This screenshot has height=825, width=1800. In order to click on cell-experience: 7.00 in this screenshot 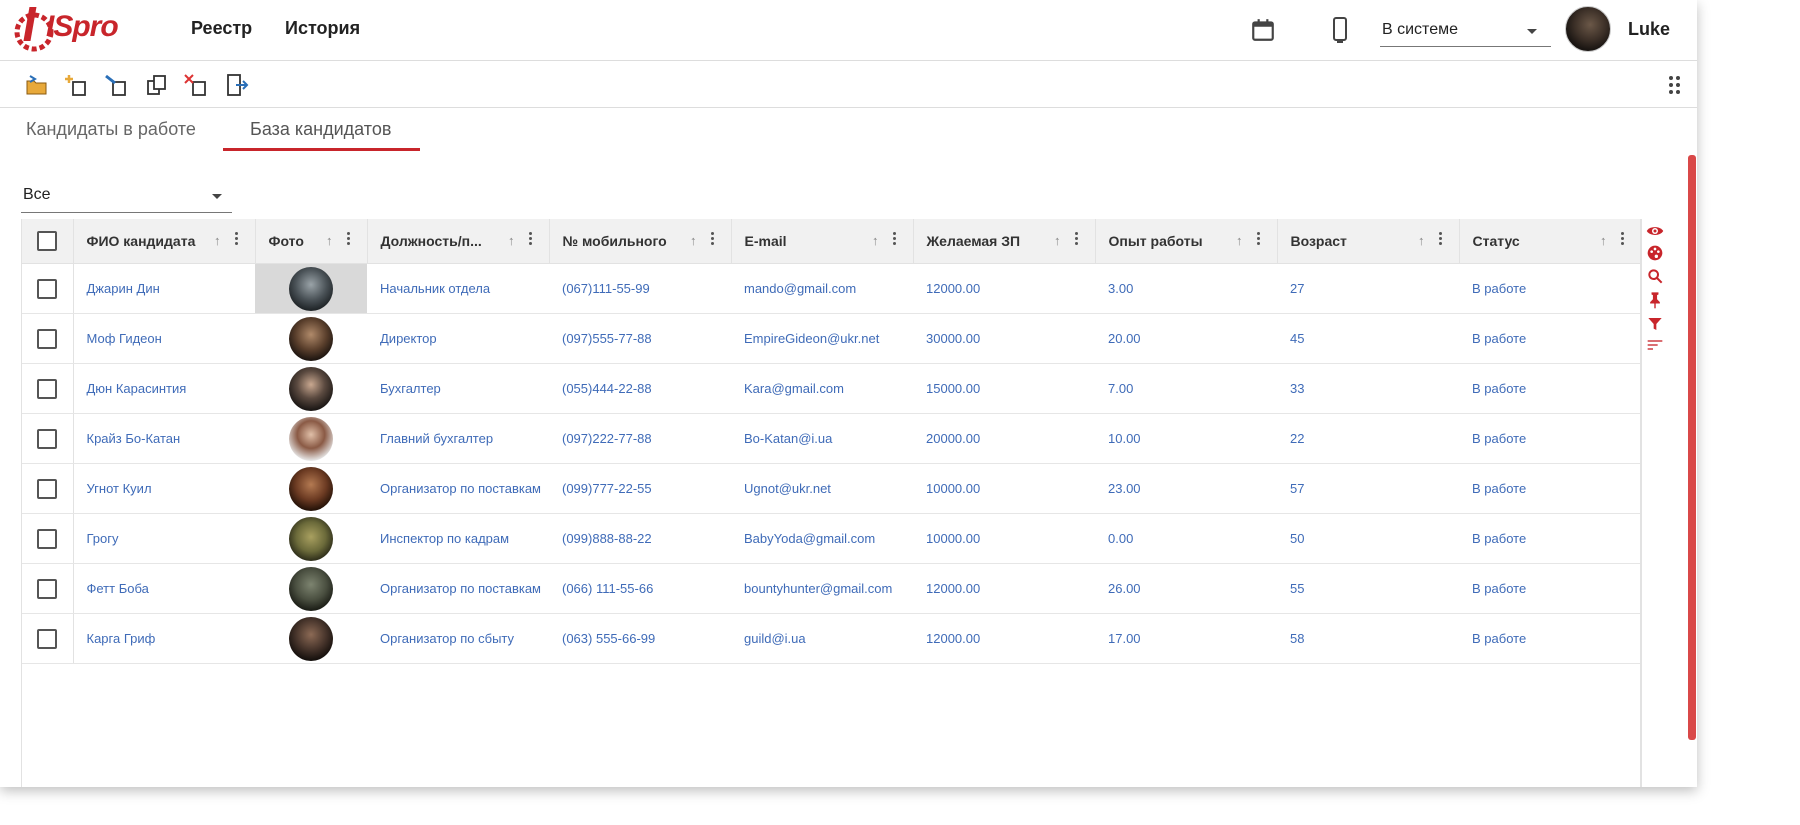, I will do `click(1186, 388)`.